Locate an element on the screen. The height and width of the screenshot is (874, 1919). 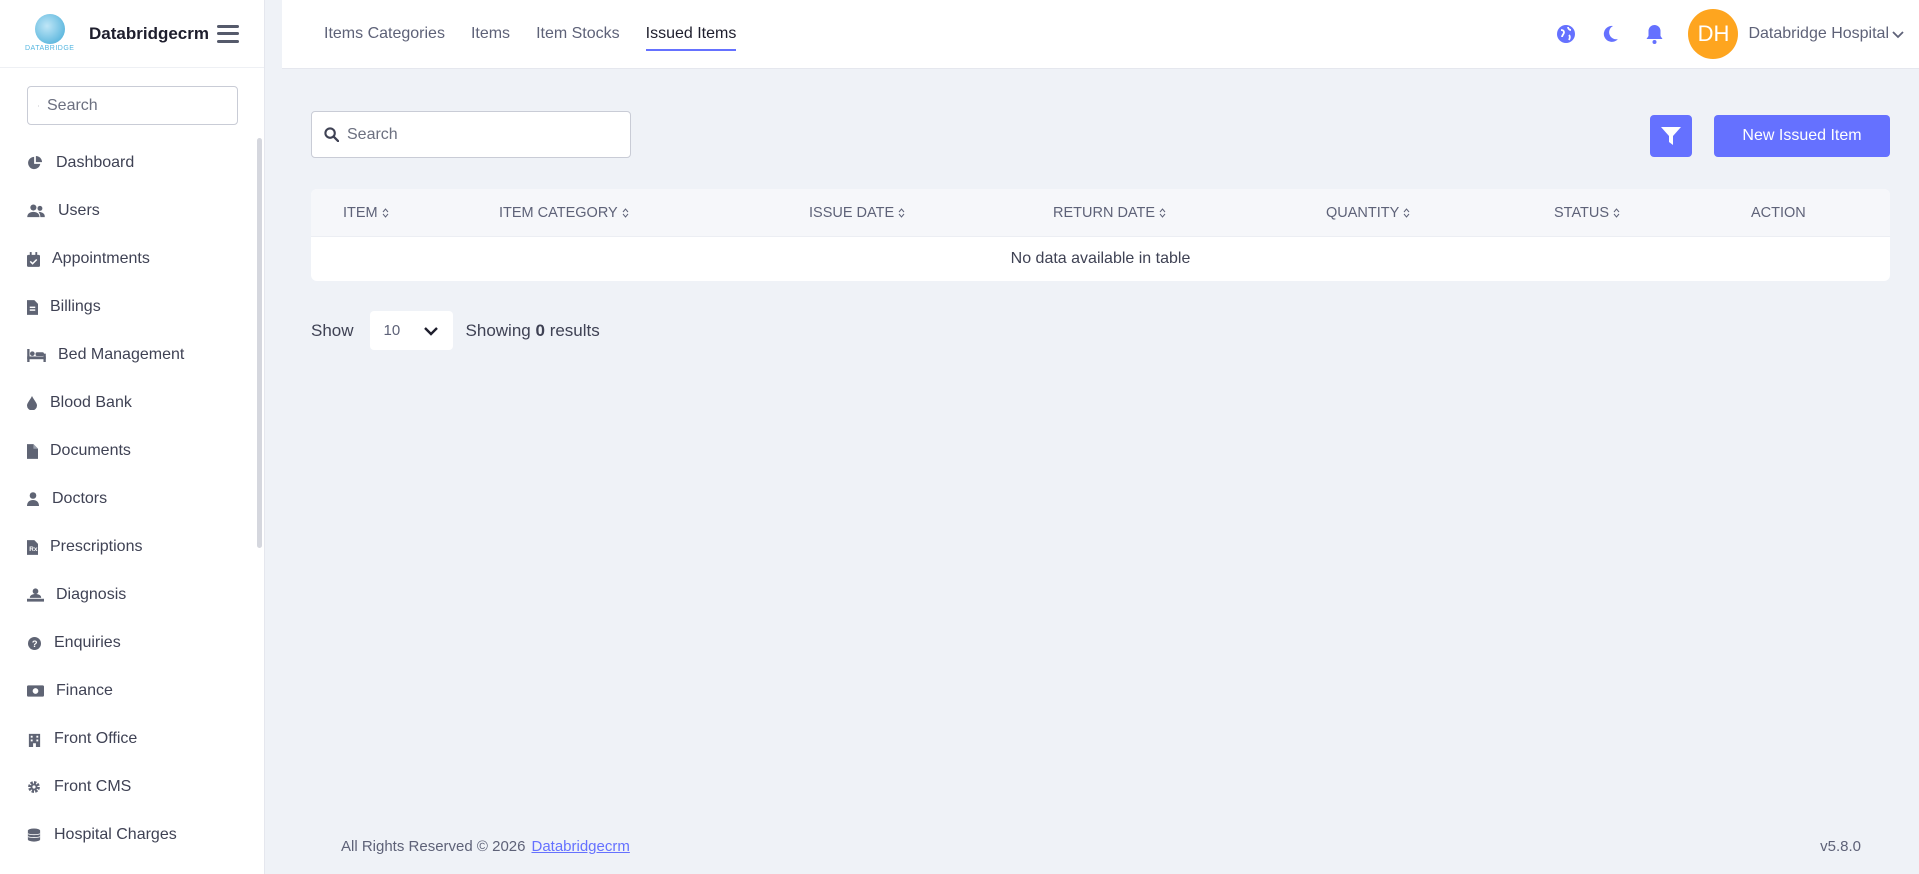
column-header-quantity: QUANTITY is located at coordinates (1368, 213).